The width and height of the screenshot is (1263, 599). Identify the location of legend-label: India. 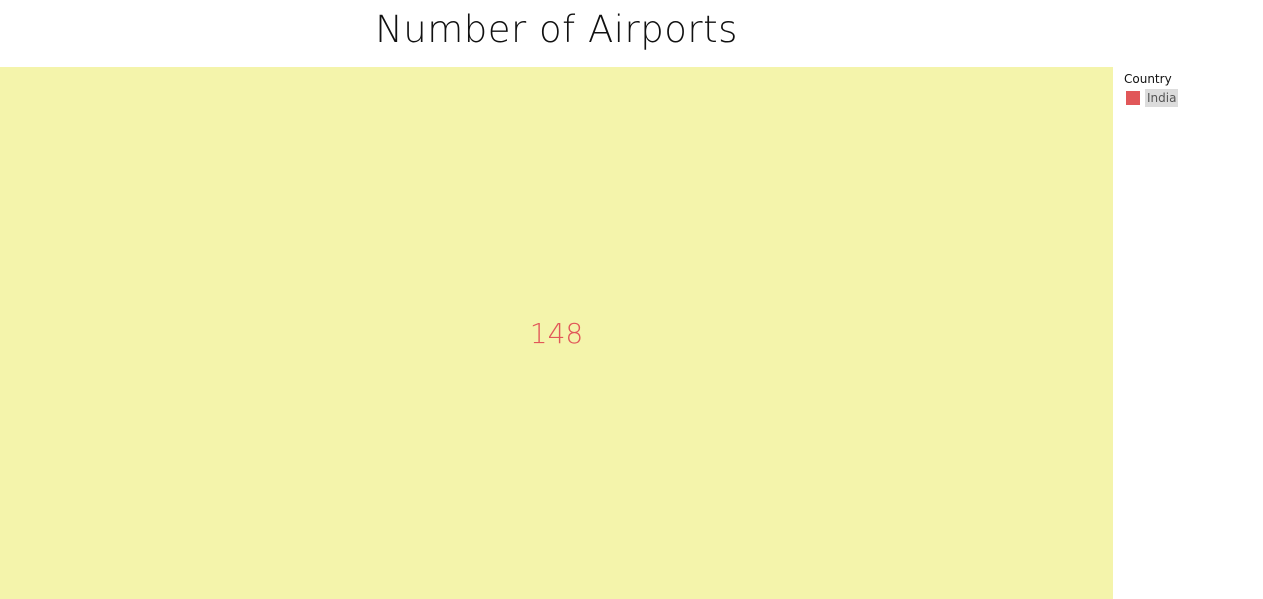
(1162, 97).